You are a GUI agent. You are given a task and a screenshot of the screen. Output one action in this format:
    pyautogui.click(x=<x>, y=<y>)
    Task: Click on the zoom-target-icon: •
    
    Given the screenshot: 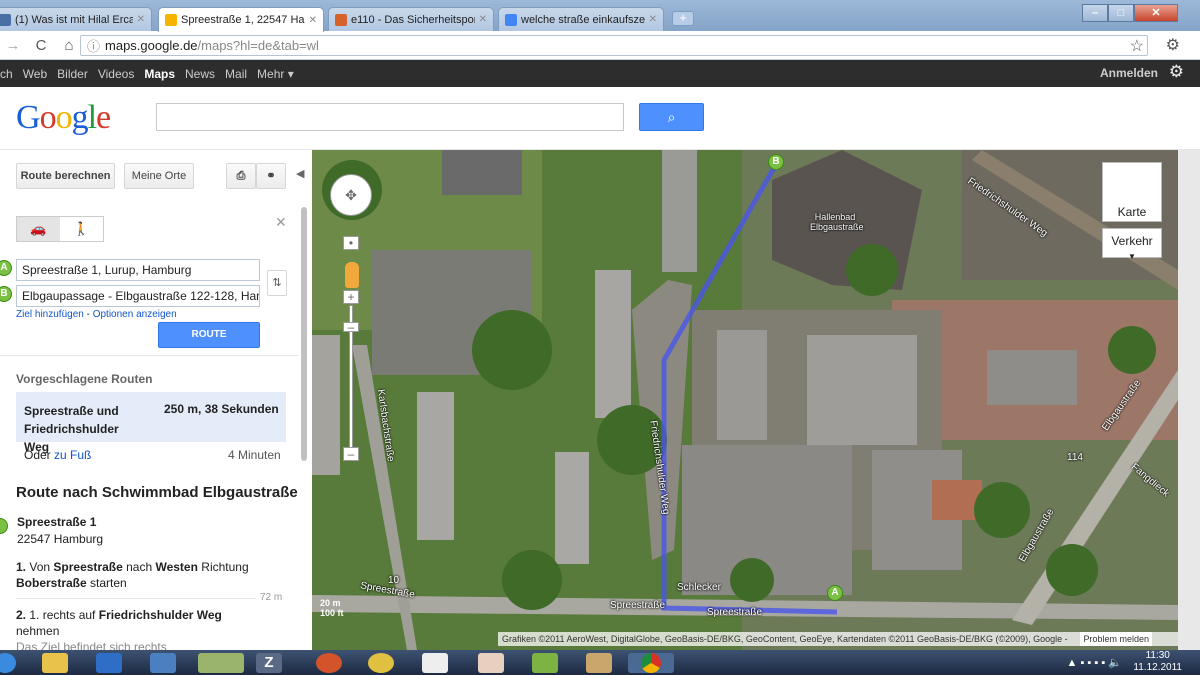 What is the action you would take?
    pyautogui.click(x=351, y=243)
    